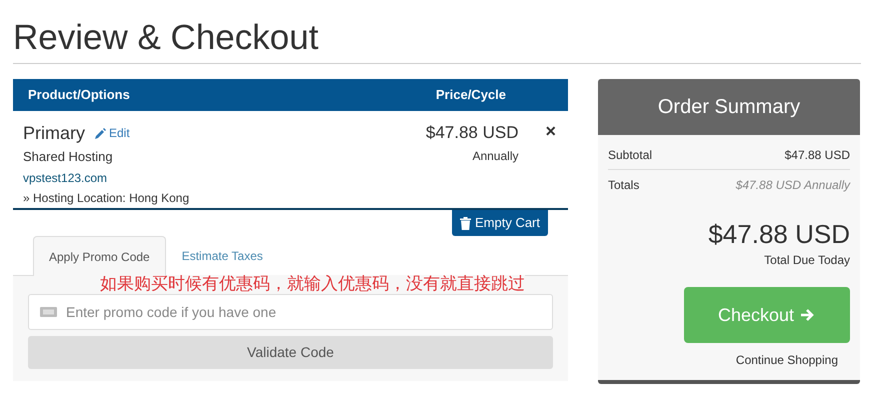 The height and width of the screenshot is (417, 874). I want to click on column-header: Price/Cycle, so click(471, 95).